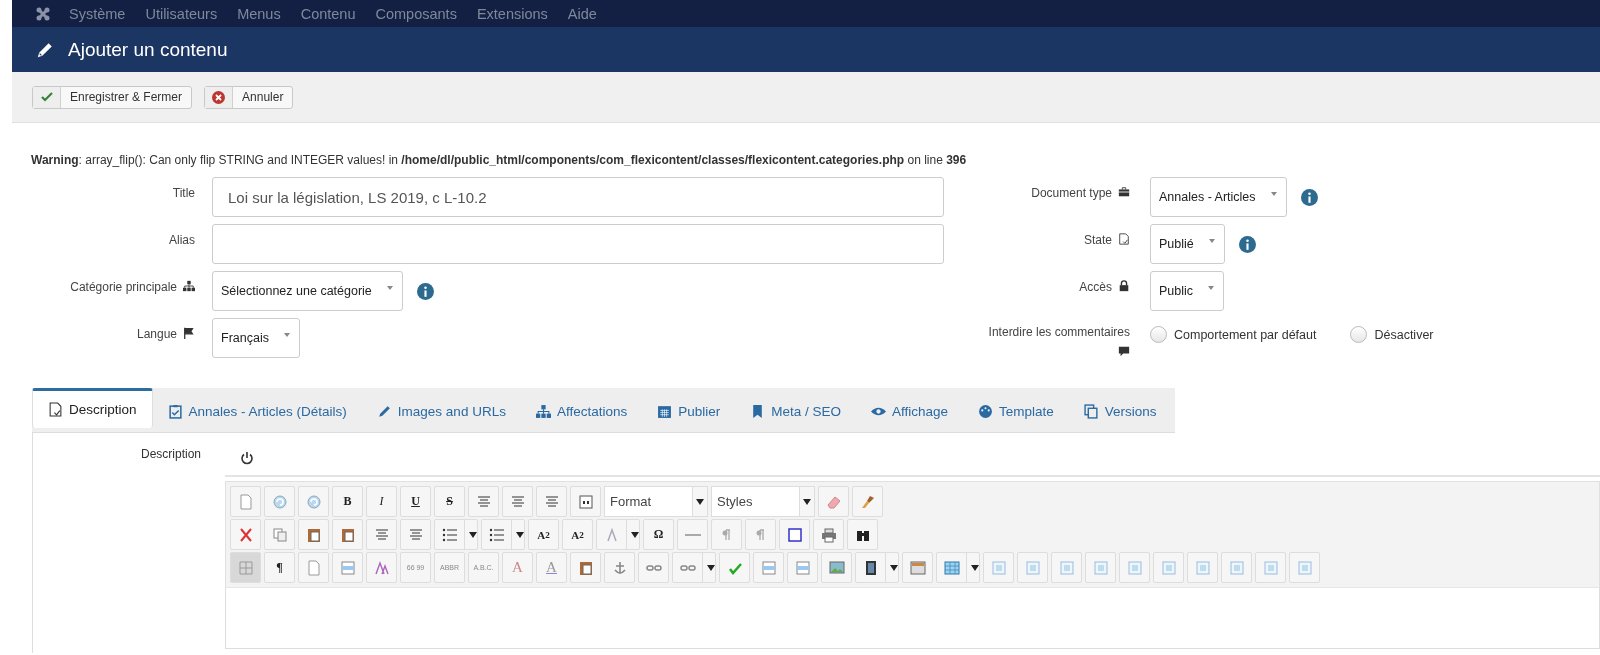  What do you see at coordinates (1095, 287) in the screenshot?
I see `field-label: Accès` at bounding box center [1095, 287].